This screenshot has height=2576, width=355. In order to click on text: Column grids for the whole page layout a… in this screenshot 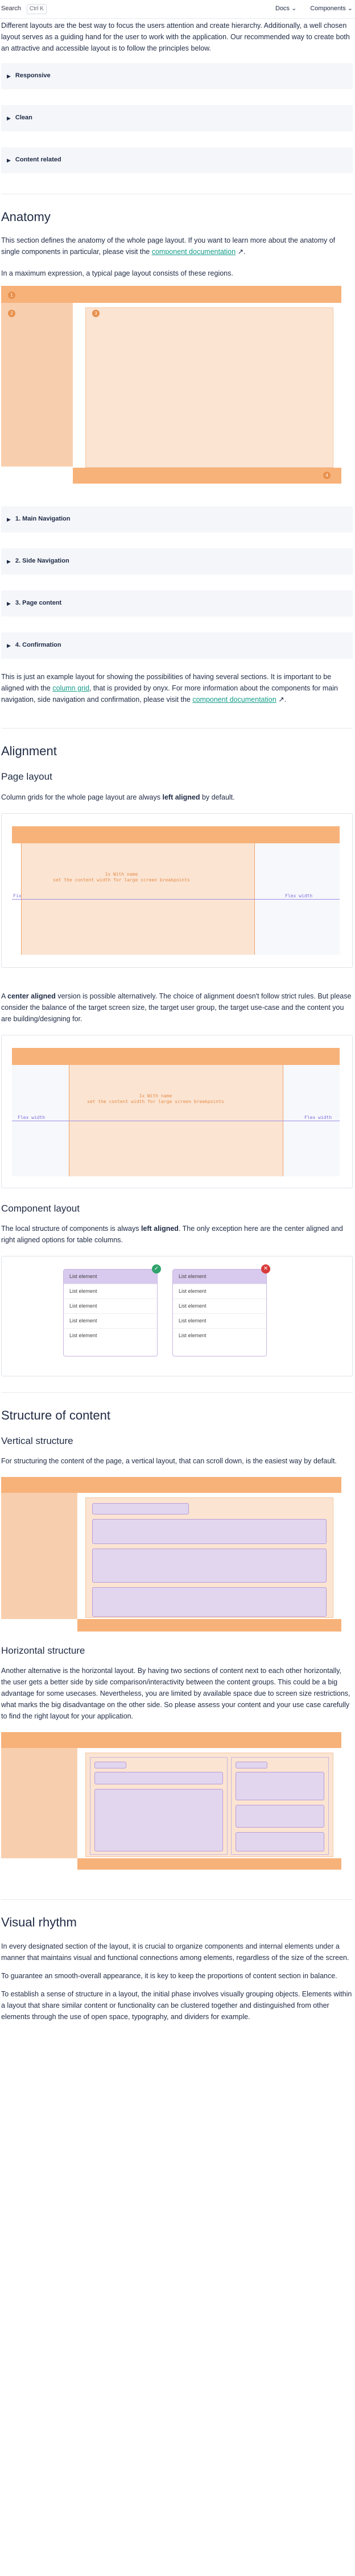, I will do `click(82, 797)`.